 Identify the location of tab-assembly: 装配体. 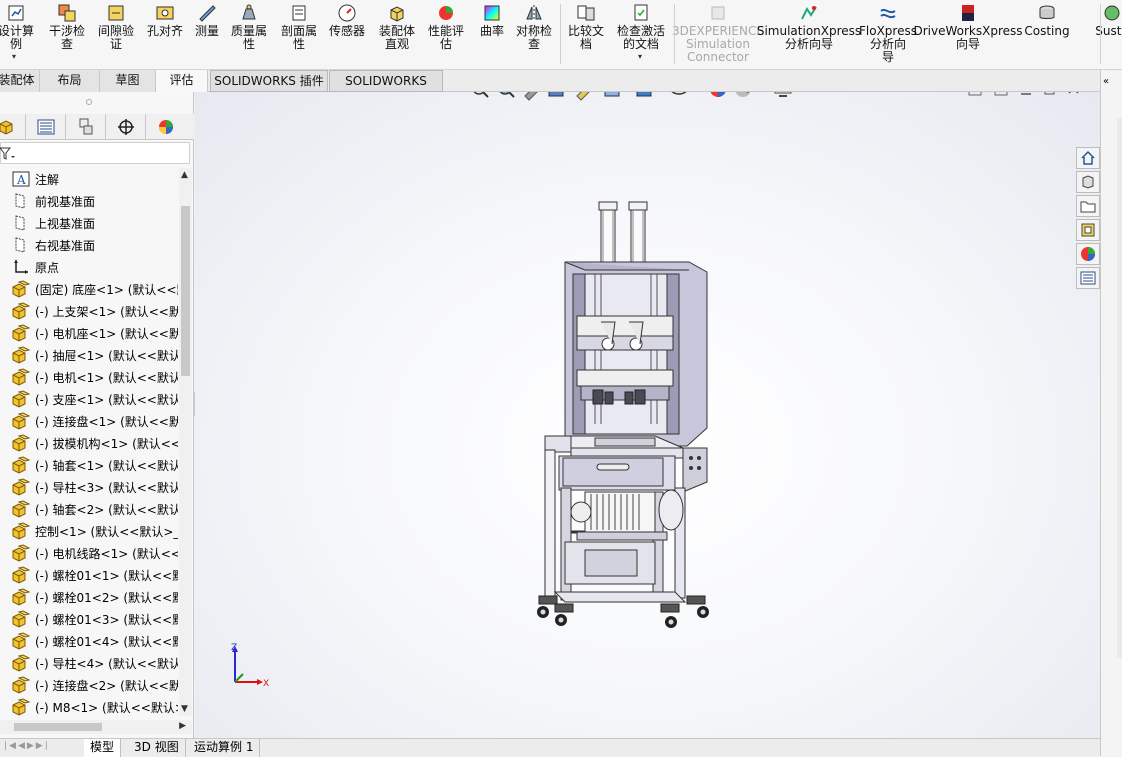
(20, 81).